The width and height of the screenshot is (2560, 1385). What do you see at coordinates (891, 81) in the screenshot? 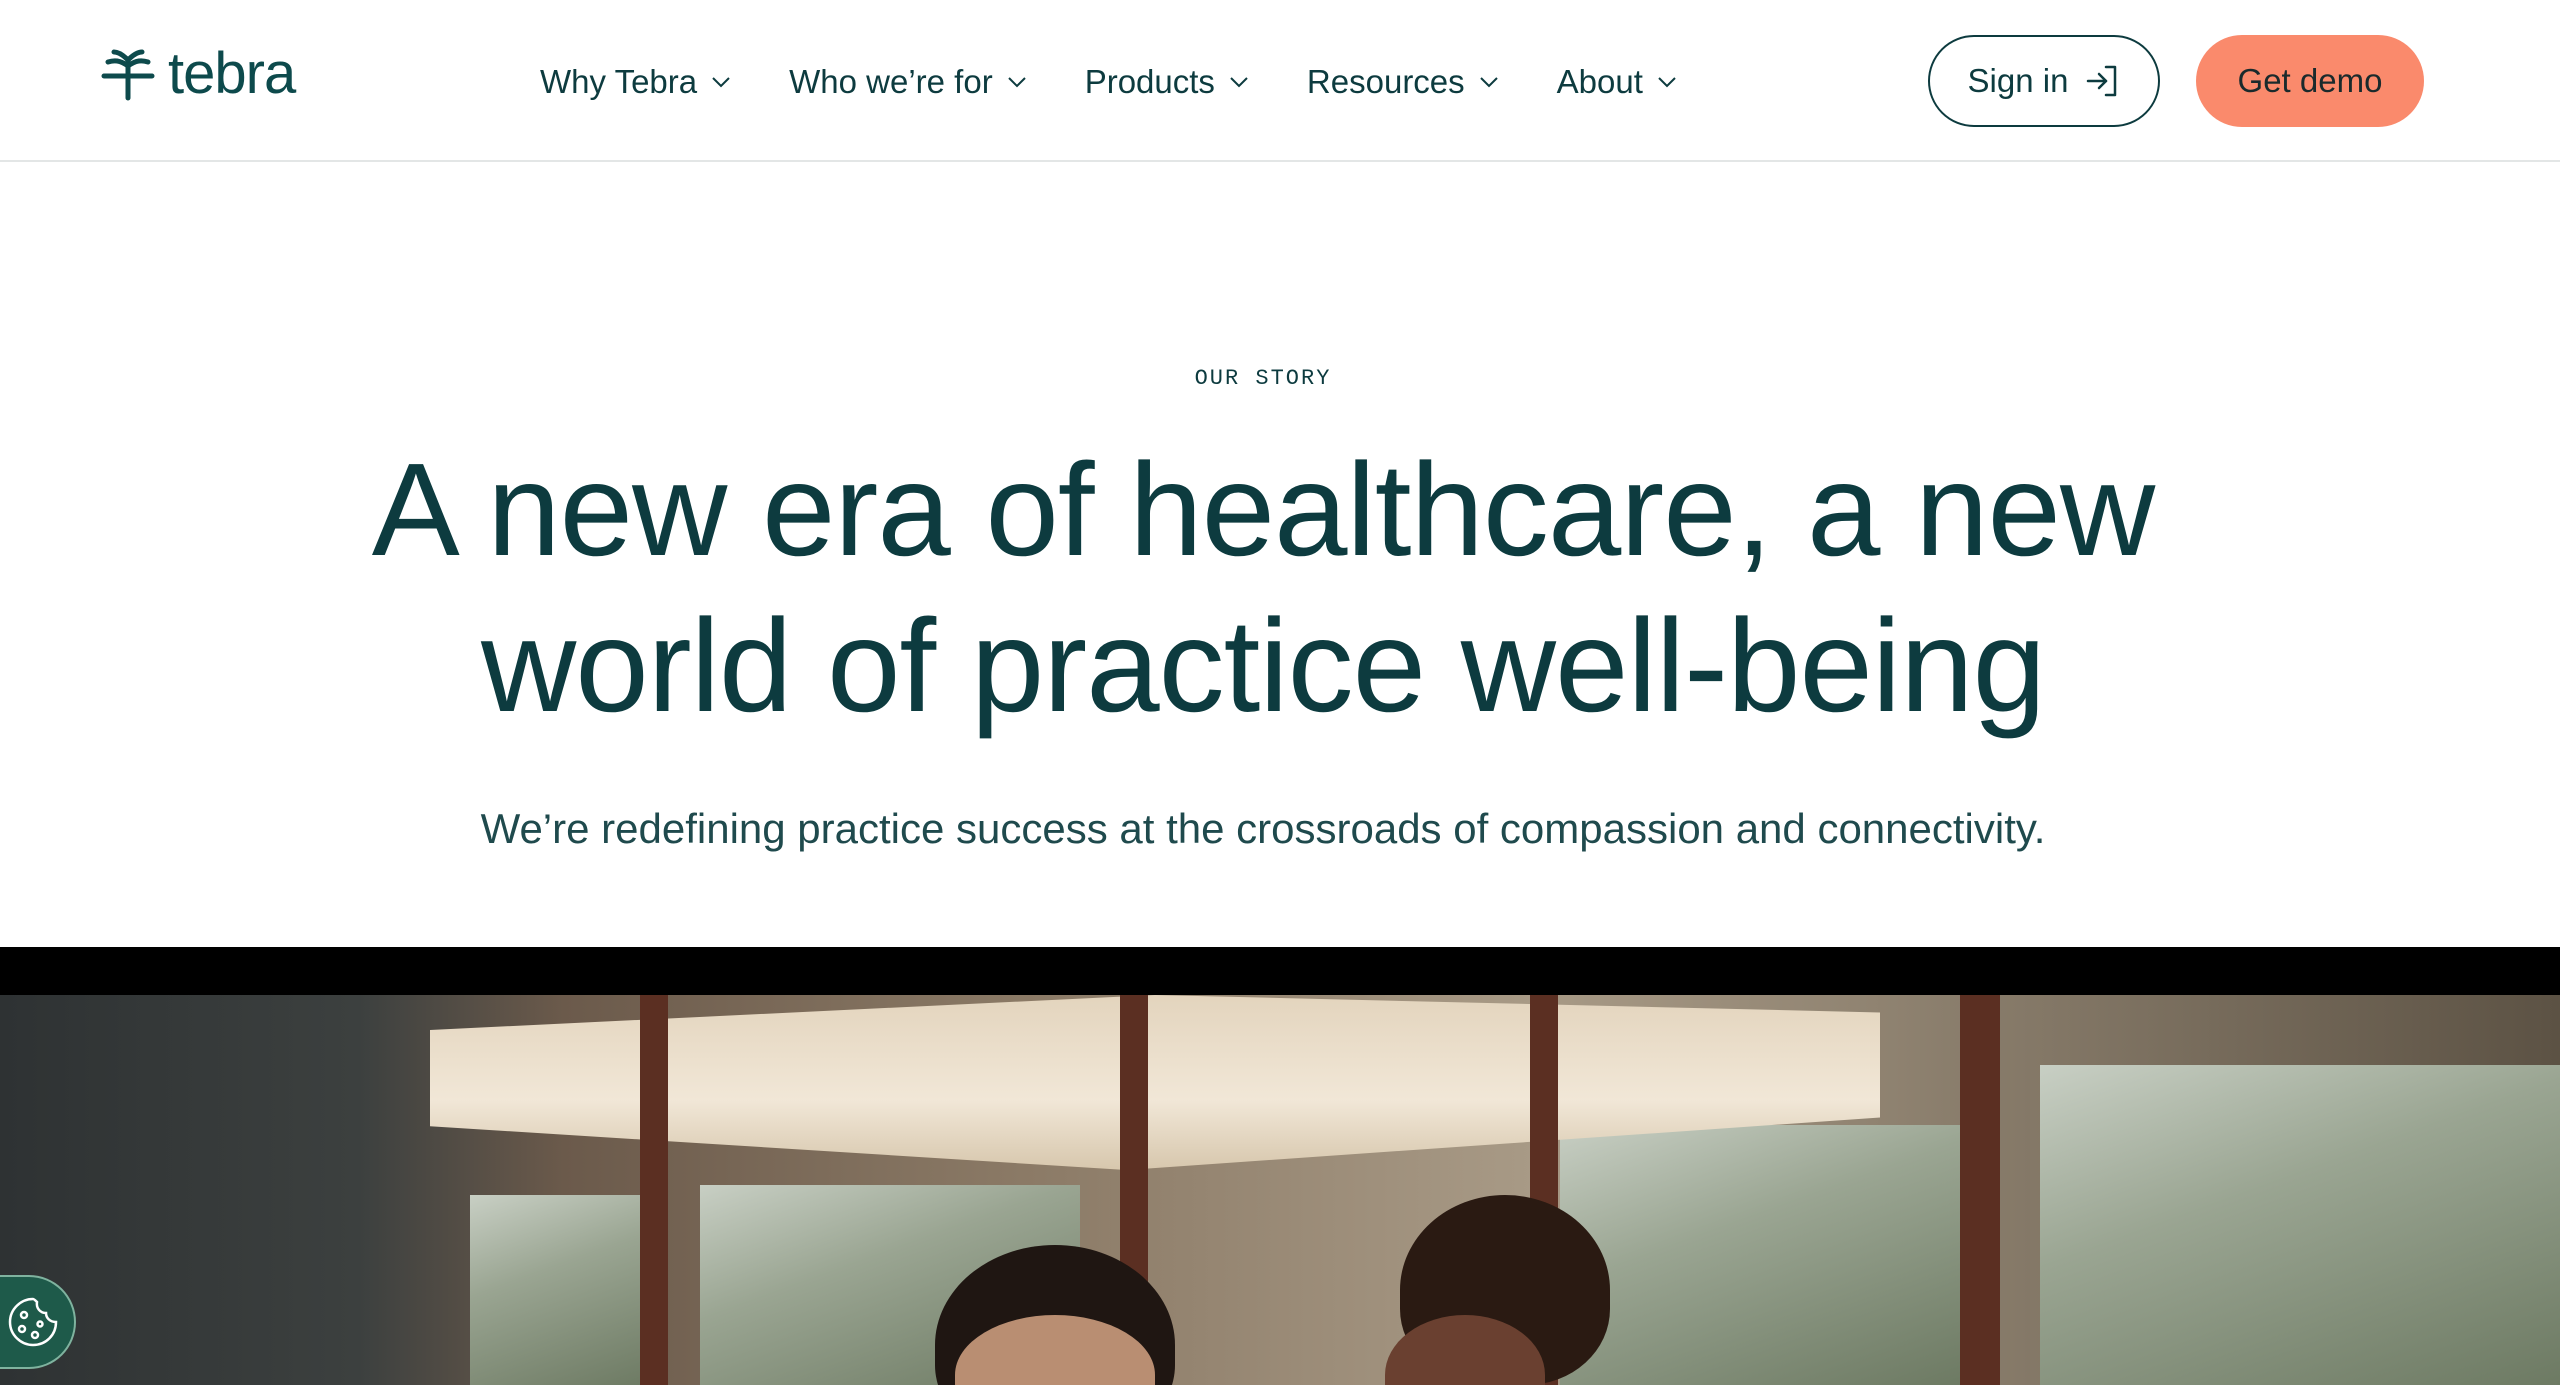
I see `nav-label: Who we’re for` at bounding box center [891, 81].